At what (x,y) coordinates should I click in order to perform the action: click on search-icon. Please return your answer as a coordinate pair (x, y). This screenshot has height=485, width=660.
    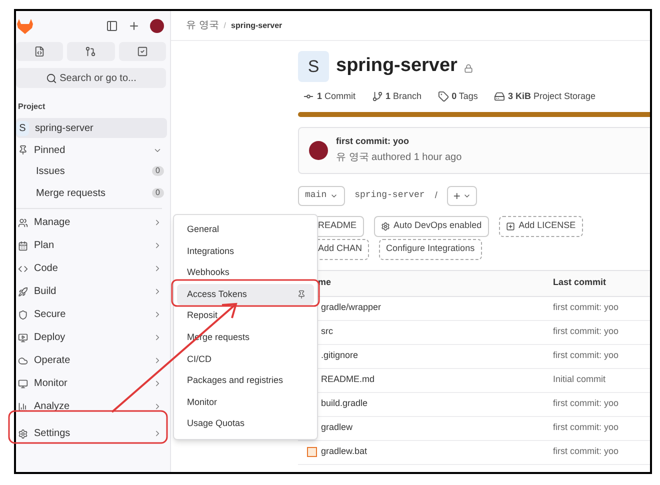
    Looking at the image, I should click on (51, 78).